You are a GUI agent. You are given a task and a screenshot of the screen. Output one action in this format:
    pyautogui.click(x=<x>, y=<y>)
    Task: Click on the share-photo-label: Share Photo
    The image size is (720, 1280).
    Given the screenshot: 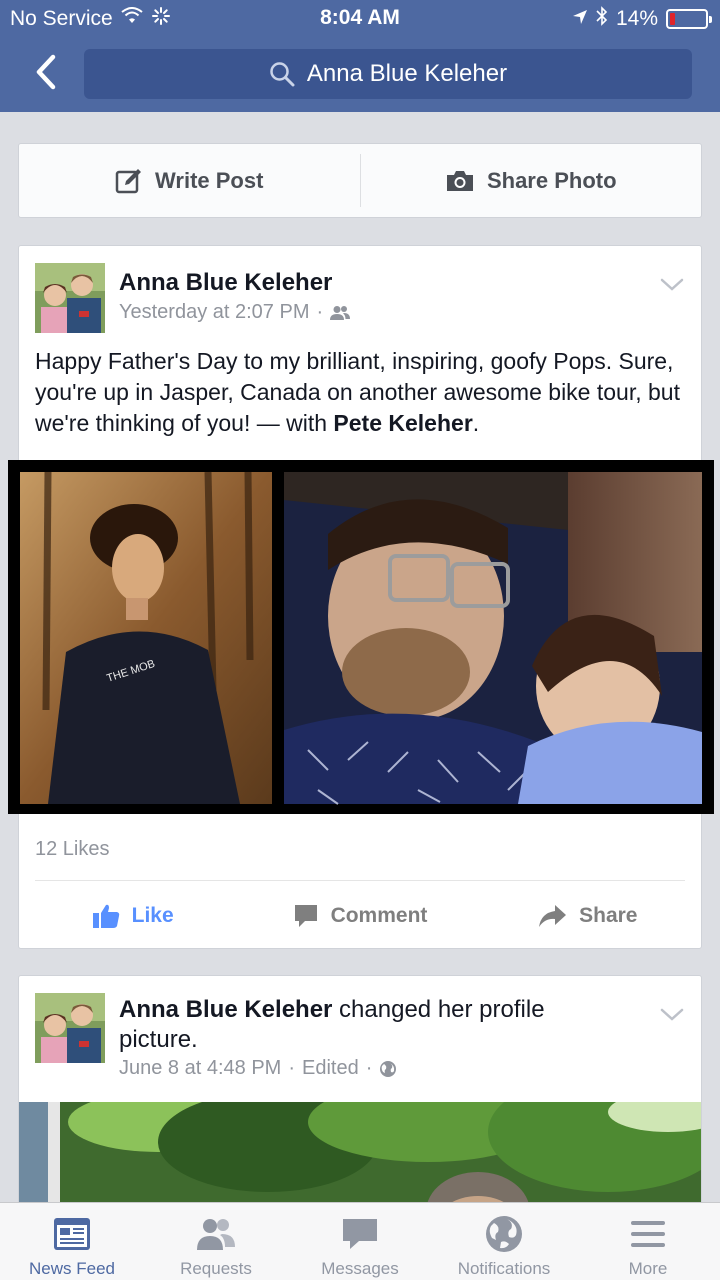 What is the action you would take?
    pyautogui.click(x=551, y=180)
    